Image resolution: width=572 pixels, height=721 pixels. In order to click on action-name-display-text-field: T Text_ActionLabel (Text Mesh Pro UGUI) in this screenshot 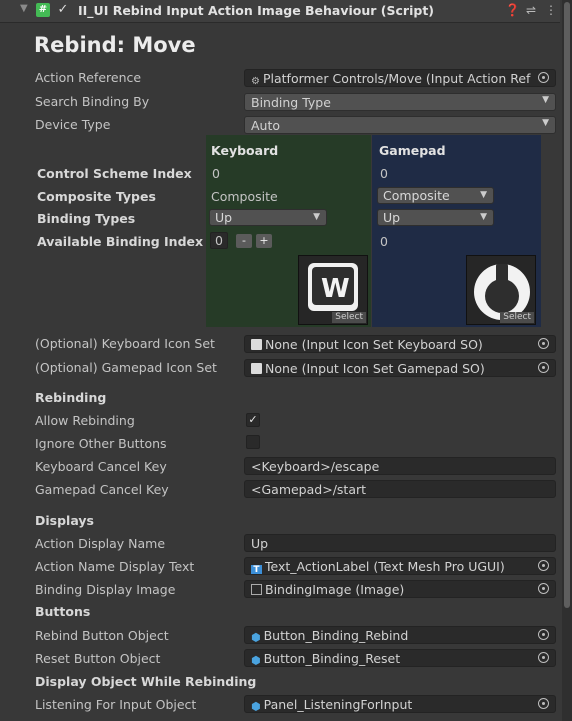, I will do `click(400, 566)`.